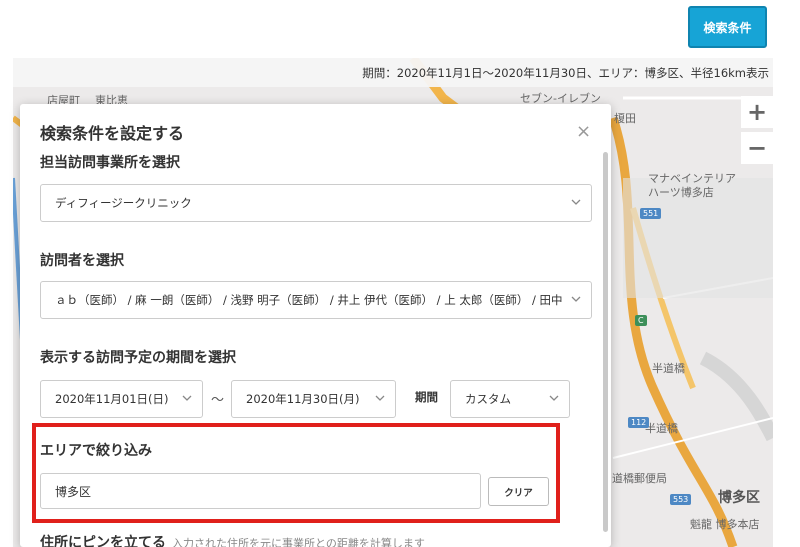 The width and height of the screenshot is (800, 547). Describe the element at coordinates (605, 342) in the screenshot. I see `scrollbar` at that location.